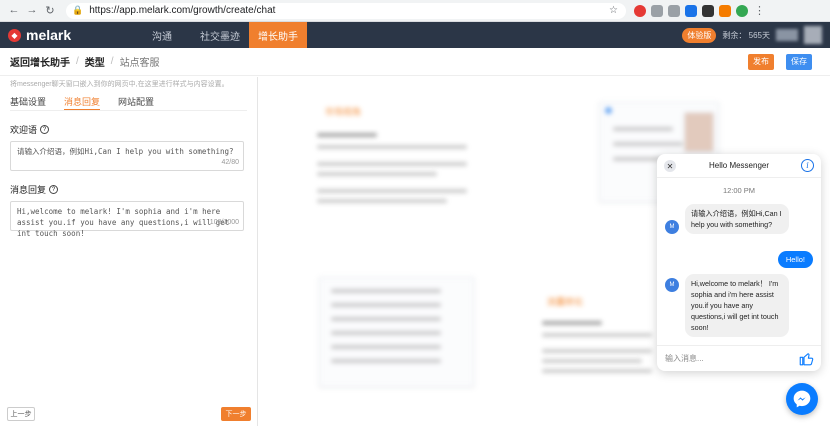 The width and height of the screenshot is (830, 426). Describe the element at coordinates (806, 358) in the screenshot. I see `thumbs-up-icon` at that location.